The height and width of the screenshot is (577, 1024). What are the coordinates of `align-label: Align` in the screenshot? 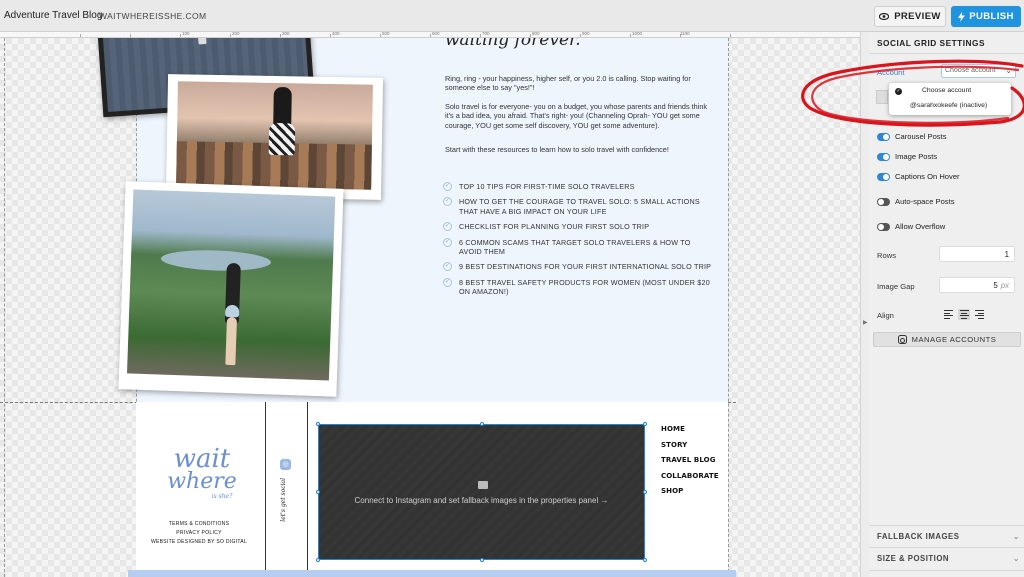 It's located at (885, 315).